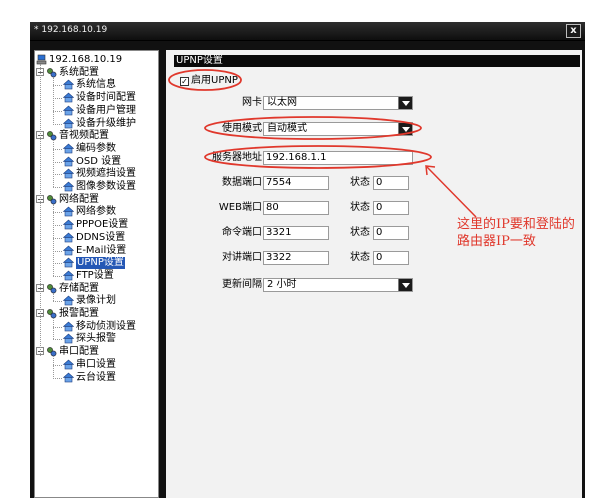 The width and height of the screenshot is (601, 498). Describe the element at coordinates (313, 128) in the screenshot. I see `highlight-ellipse-mode` at that location.